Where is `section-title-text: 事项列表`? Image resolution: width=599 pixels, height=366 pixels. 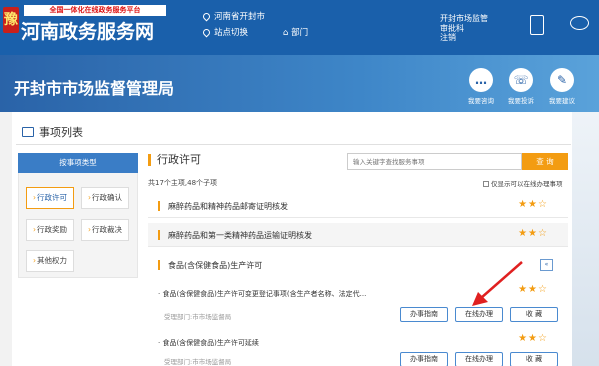
section-title-text: 事项列表 is located at coordinates (61, 132).